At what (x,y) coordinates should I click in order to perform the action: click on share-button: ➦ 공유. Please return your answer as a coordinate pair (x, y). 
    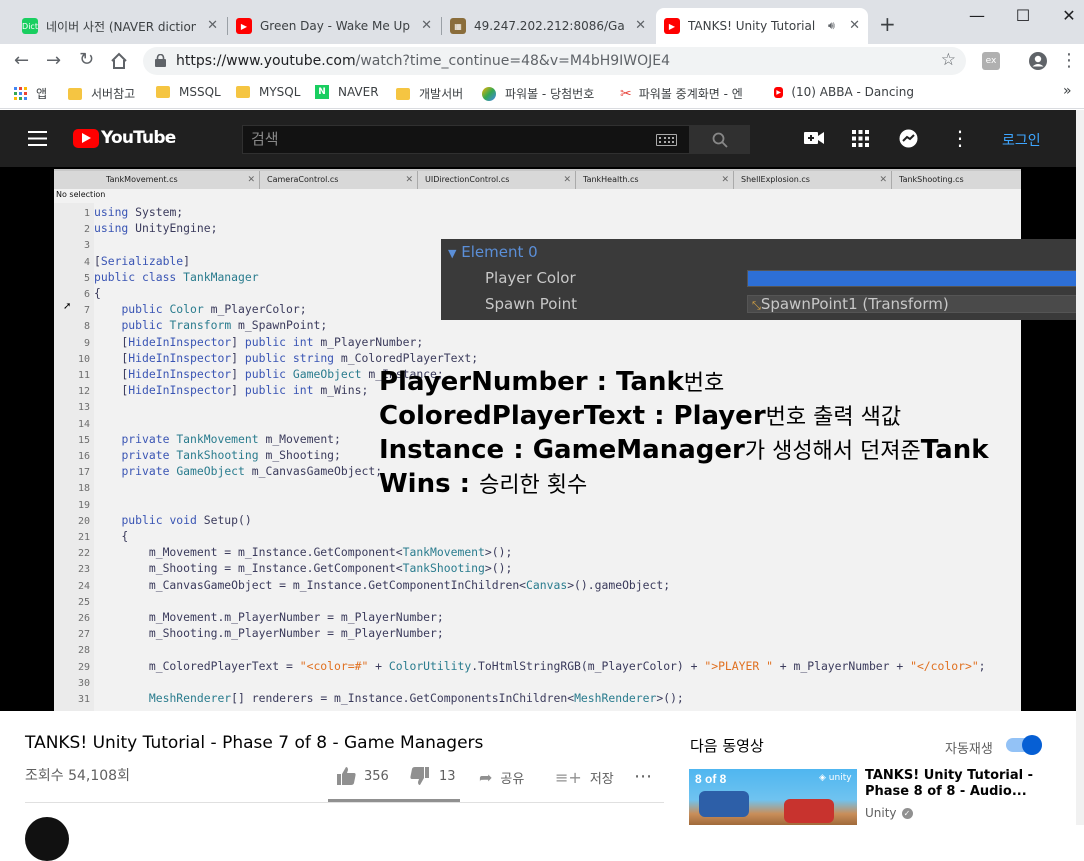
    Looking at the image, I should click on (501, 777).